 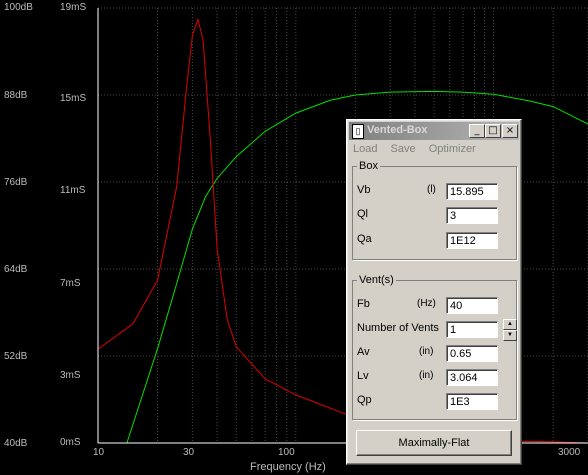 What do you see at coordinates (472, 305) in the screenshot?
I see `fb-field: 40` at bounding box center [472, 305].